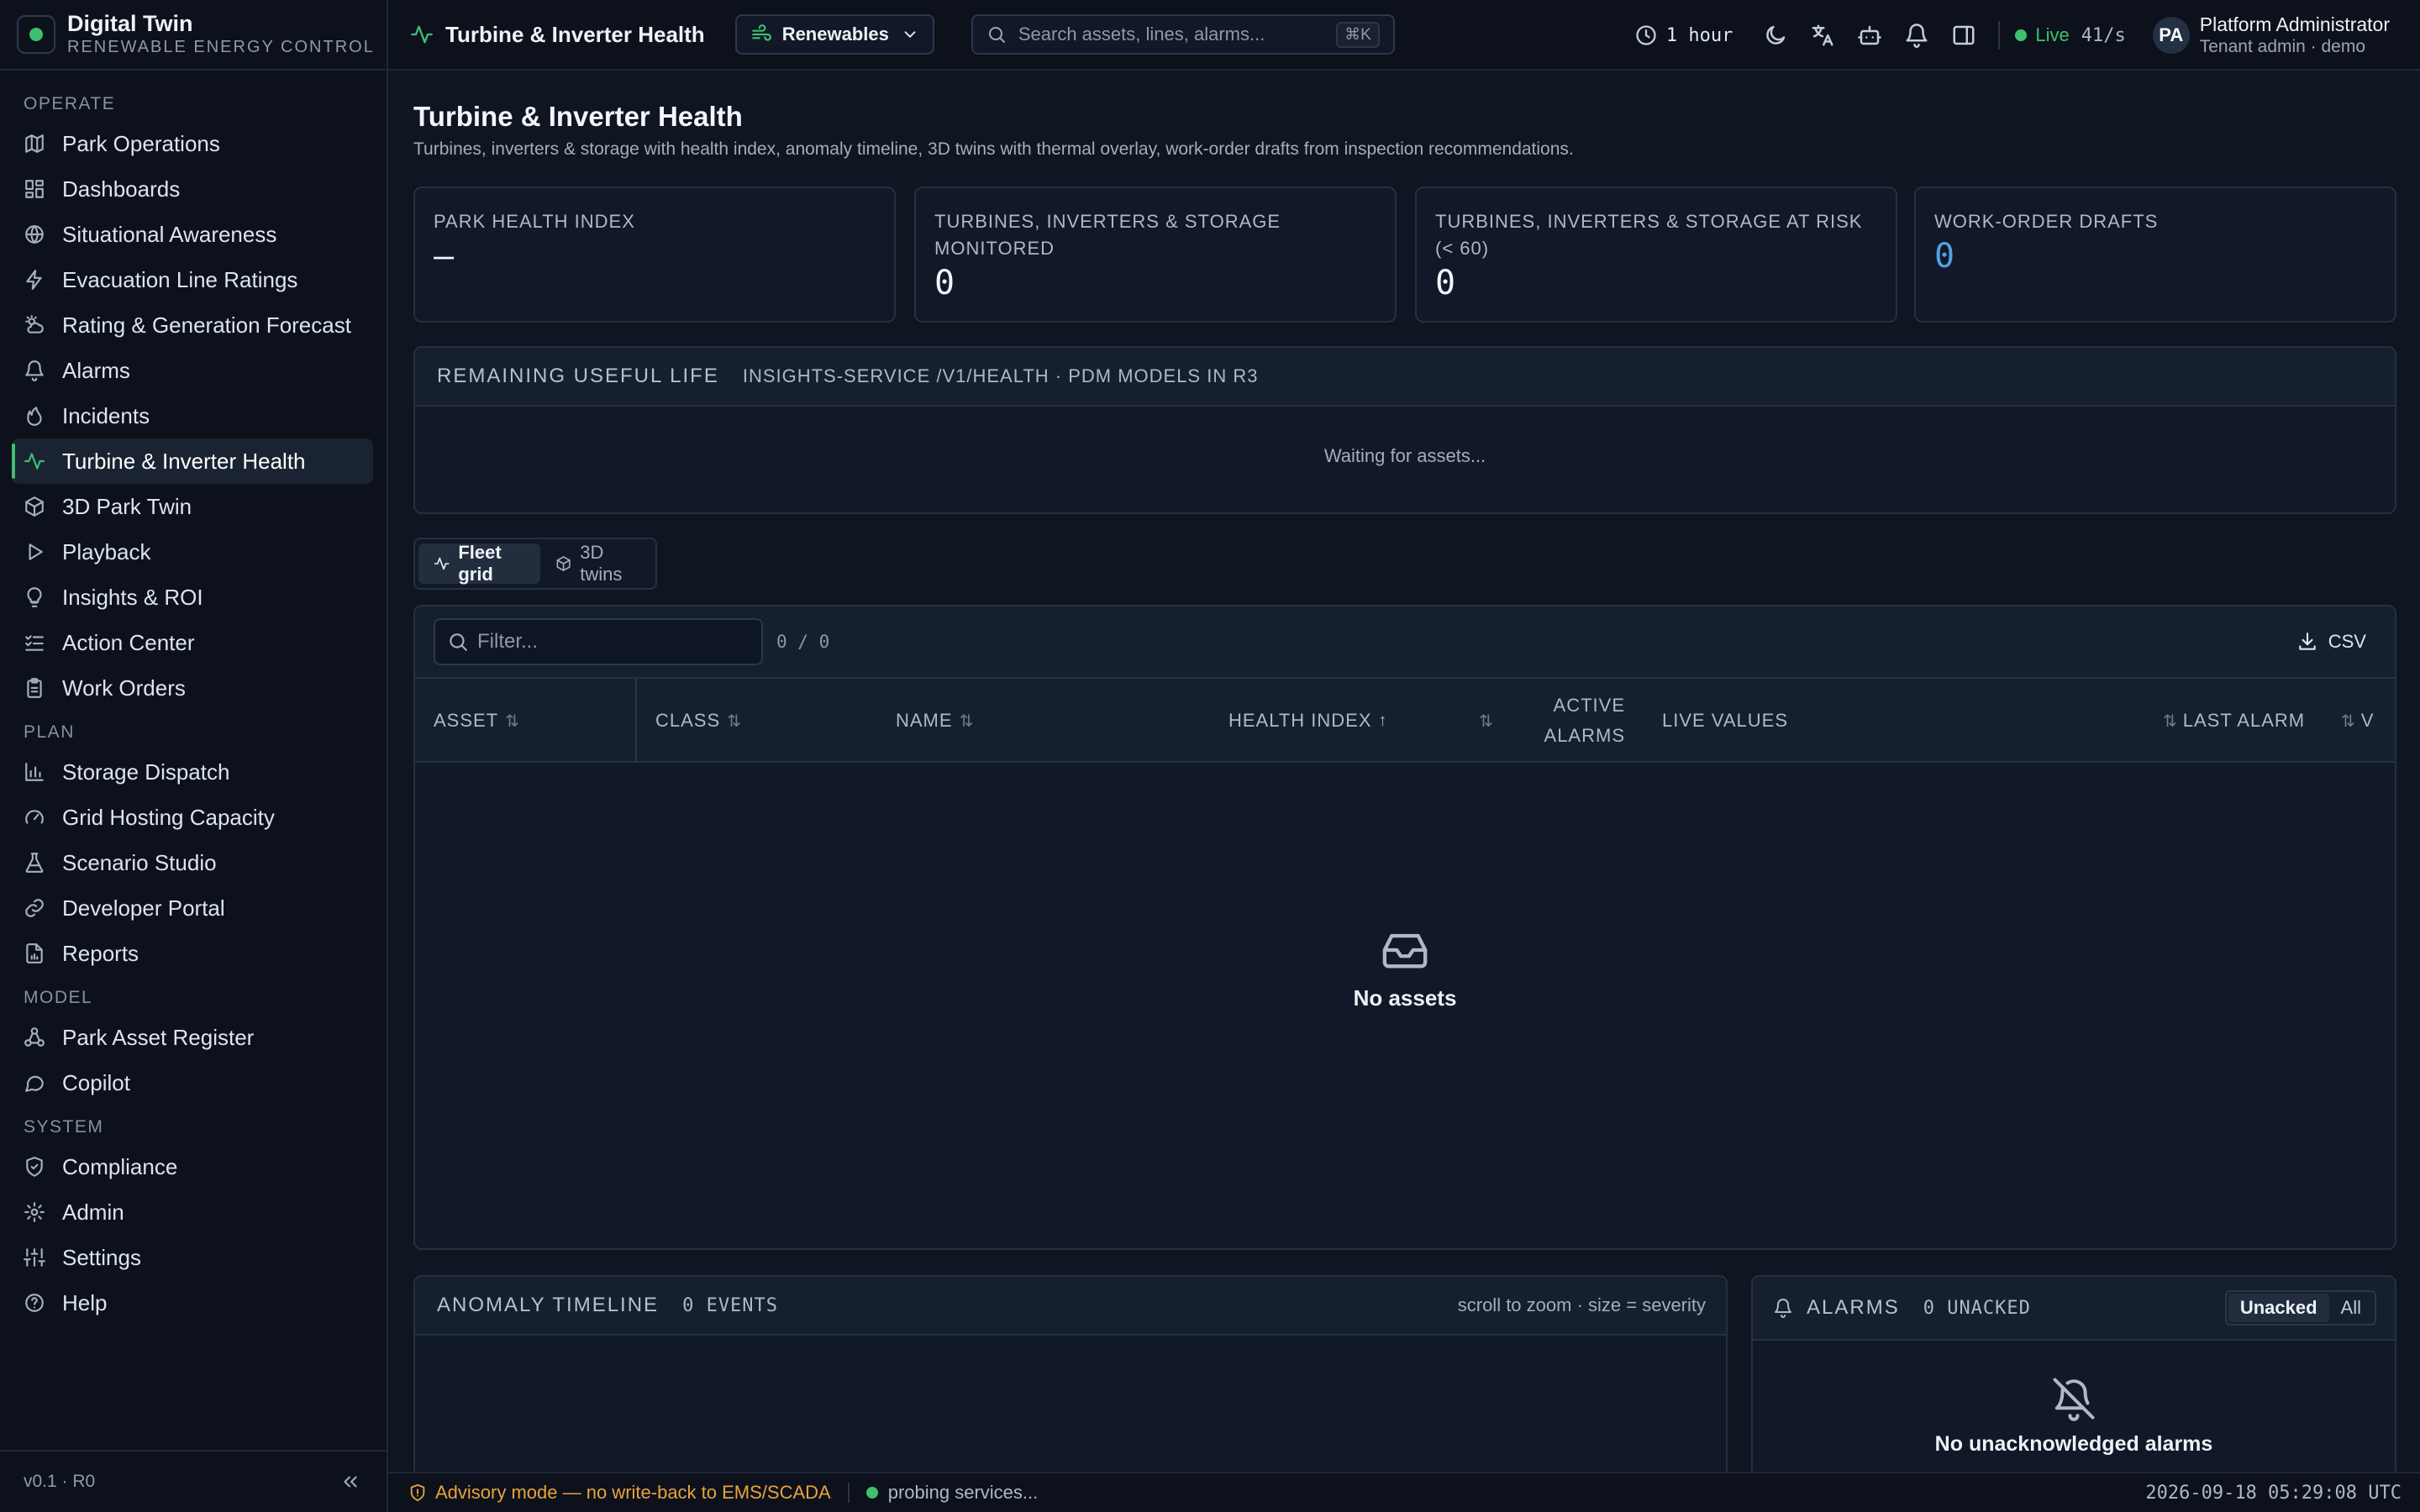 The width and height of the screenshot is (2420, 1512). I want to click on sidebar-item-settings: Settings, so click(192, 1257).